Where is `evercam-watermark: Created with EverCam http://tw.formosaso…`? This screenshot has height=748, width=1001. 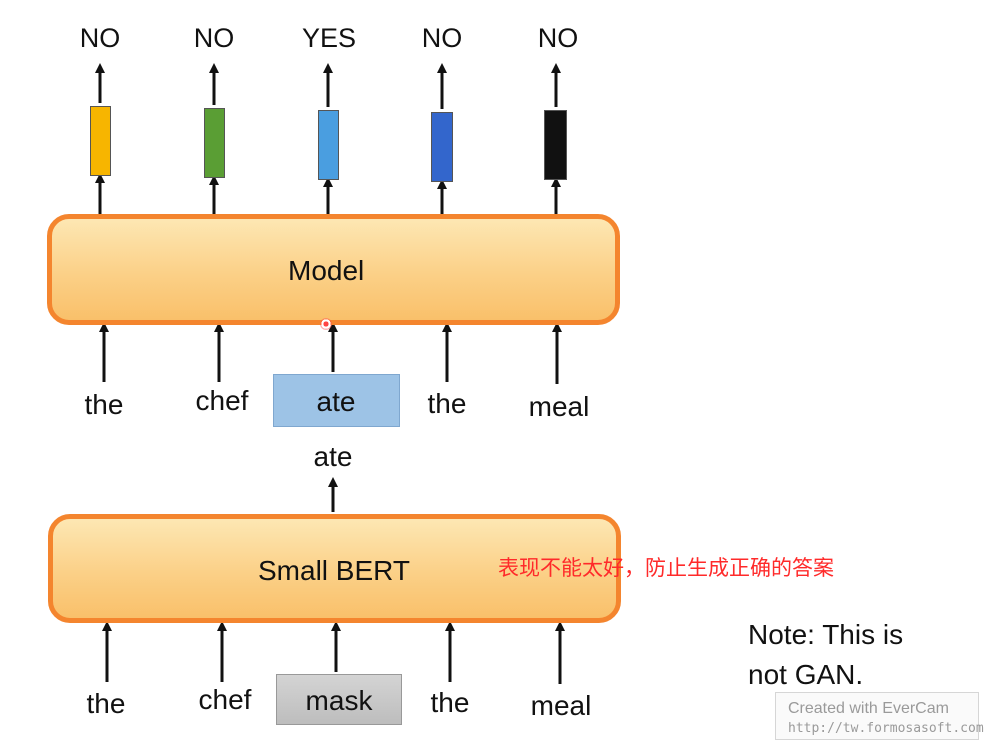 evercam-watermark: Created with EverCam http://tw.formosaso… is located at coordinates (879, 716).